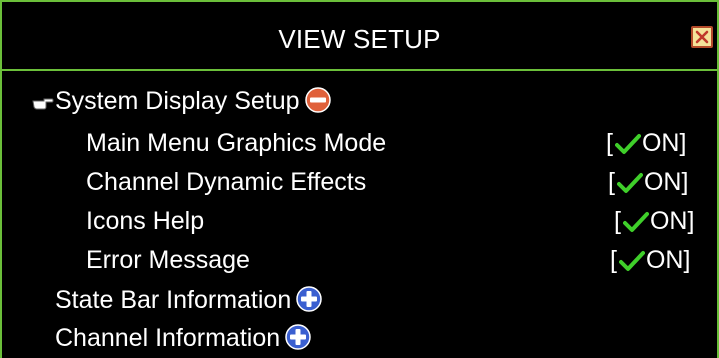  I want to click on setting-row-error-message: Error Message, so click(168, 260).